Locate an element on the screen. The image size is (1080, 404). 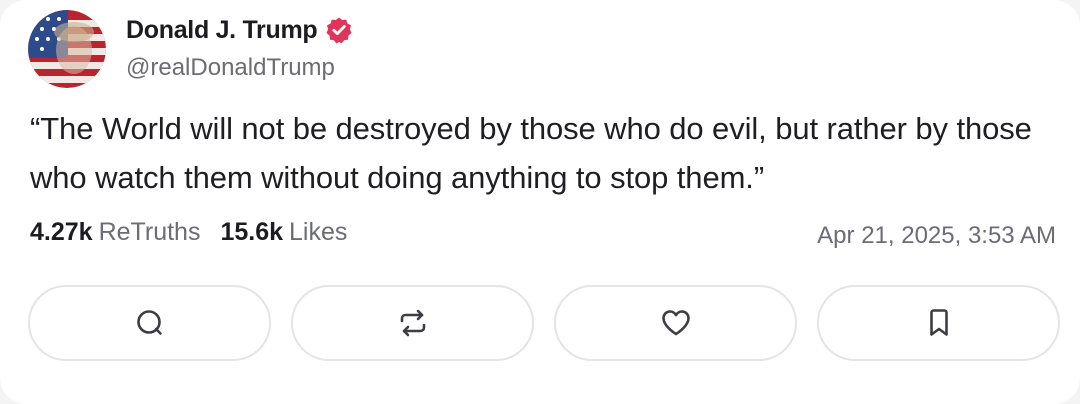
avatar is located at coordinates (67, 49).